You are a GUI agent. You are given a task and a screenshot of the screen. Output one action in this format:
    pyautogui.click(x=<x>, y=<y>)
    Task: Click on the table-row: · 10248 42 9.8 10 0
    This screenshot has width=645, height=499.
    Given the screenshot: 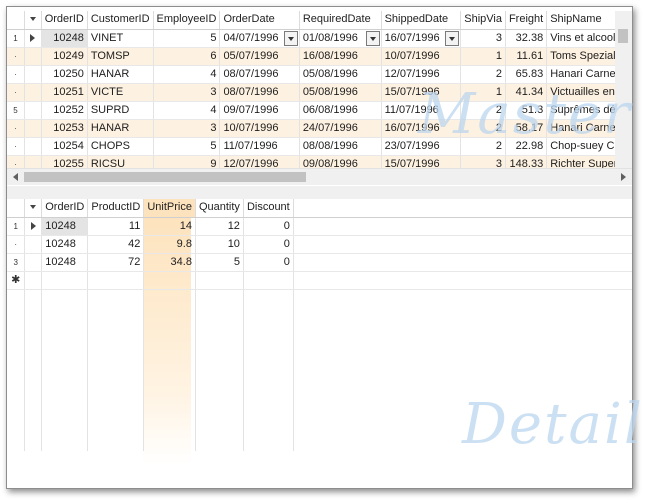 What is the action you would take?
    pyautogui.click(x=319, y=244)
    